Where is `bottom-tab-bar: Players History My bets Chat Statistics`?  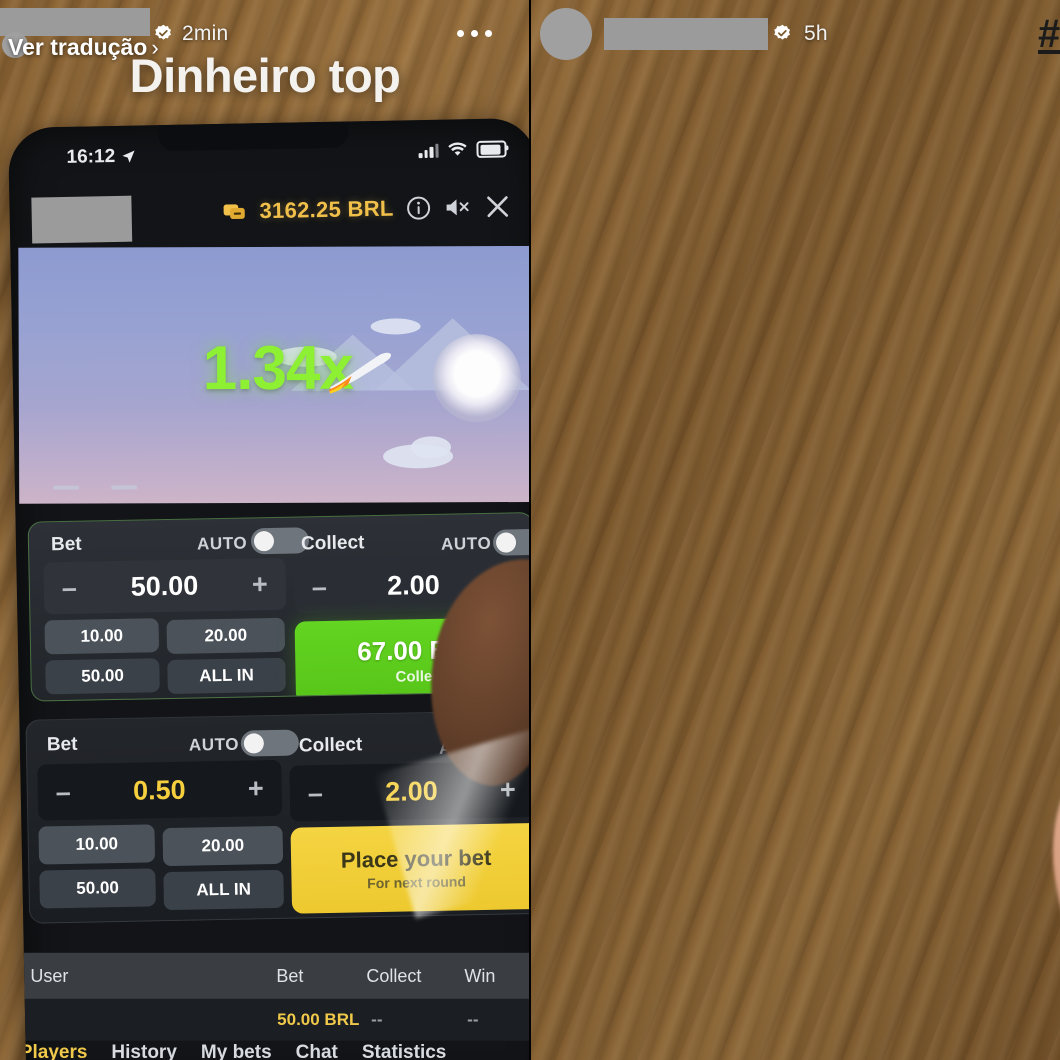
bottom-tab-bar: Players History My bets Chat Statistics is located at coordinates (272, 1046).